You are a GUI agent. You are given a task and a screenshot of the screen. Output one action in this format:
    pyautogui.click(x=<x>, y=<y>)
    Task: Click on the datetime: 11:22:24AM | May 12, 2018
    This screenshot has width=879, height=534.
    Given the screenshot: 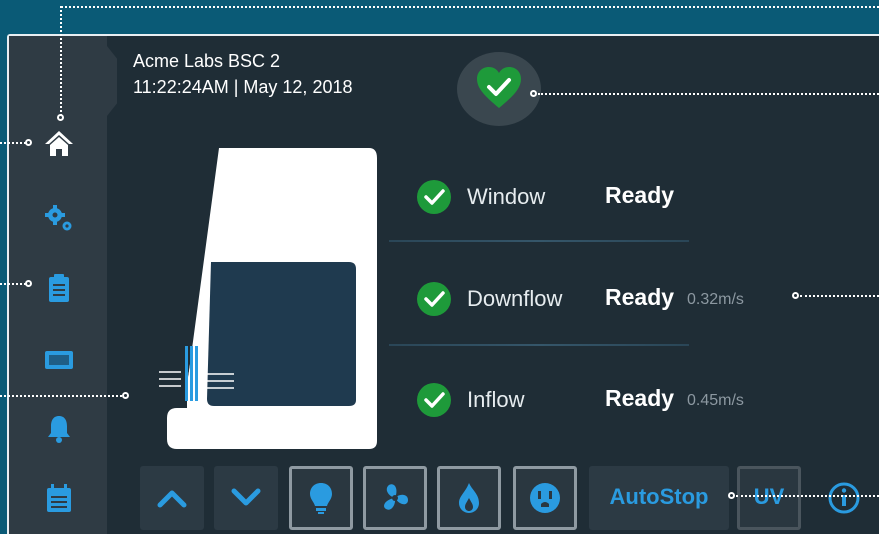 What is the action you would take?
    pyautogui.click(x=243, y=87)
    